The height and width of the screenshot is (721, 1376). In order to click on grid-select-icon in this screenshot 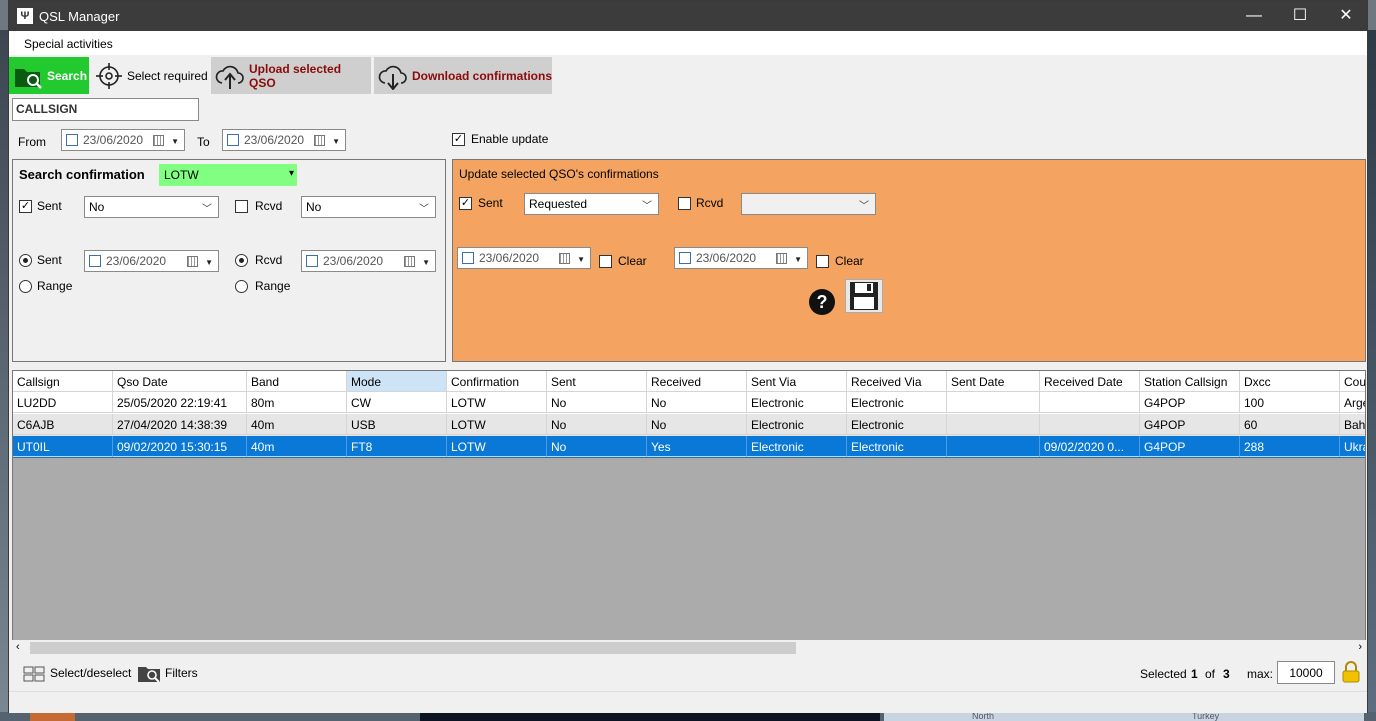, I will do `click(34, 674)`.